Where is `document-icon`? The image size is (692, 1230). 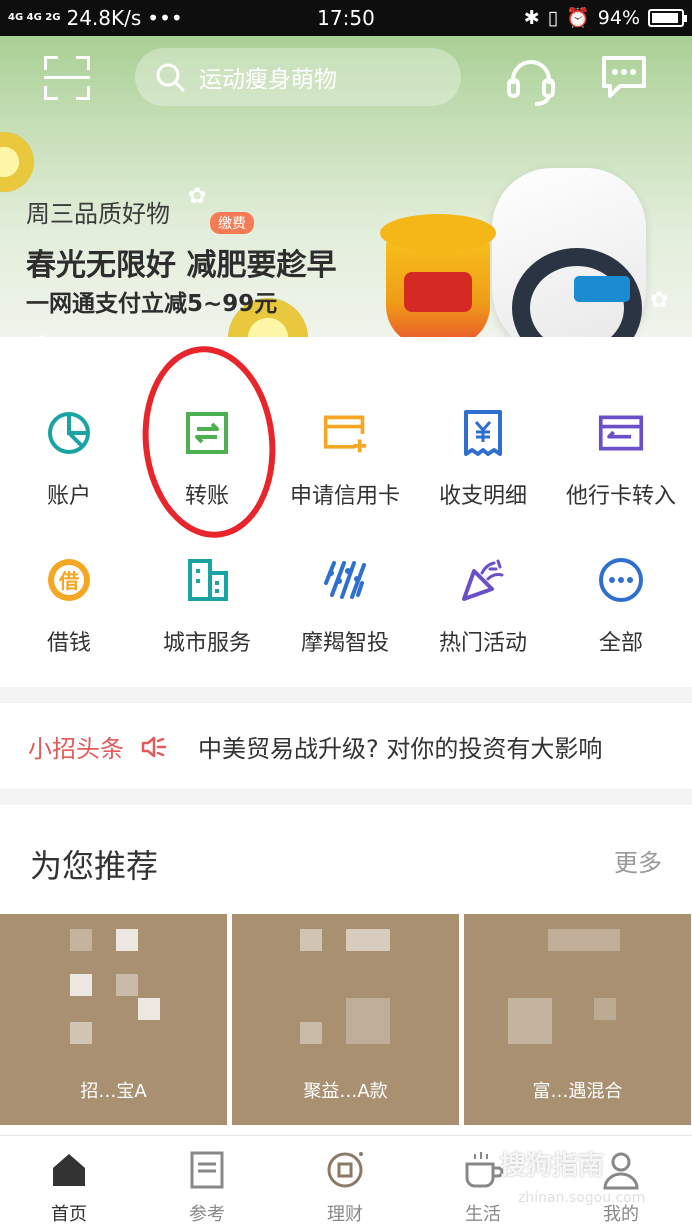 document-icon is located at coordinates (207, 1170).